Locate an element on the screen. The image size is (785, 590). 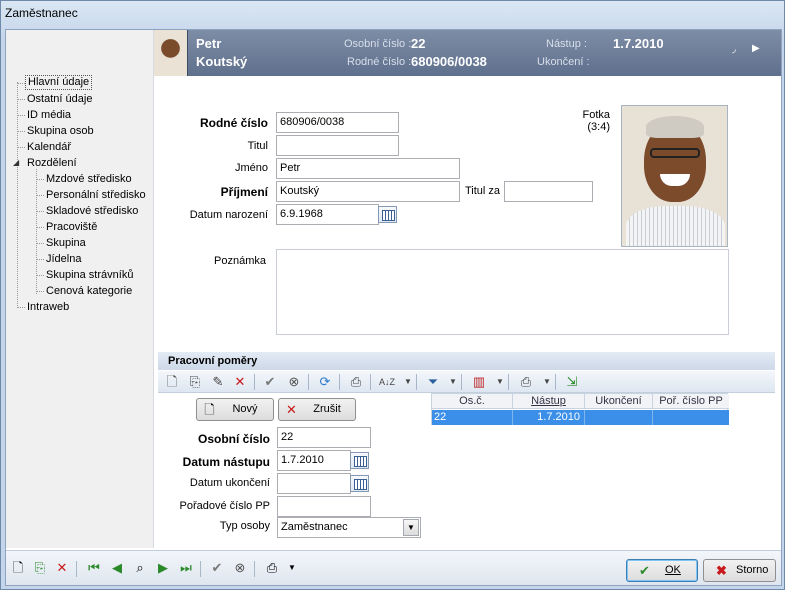
jmeno-field: Petr is located at coordinates (368, 168).